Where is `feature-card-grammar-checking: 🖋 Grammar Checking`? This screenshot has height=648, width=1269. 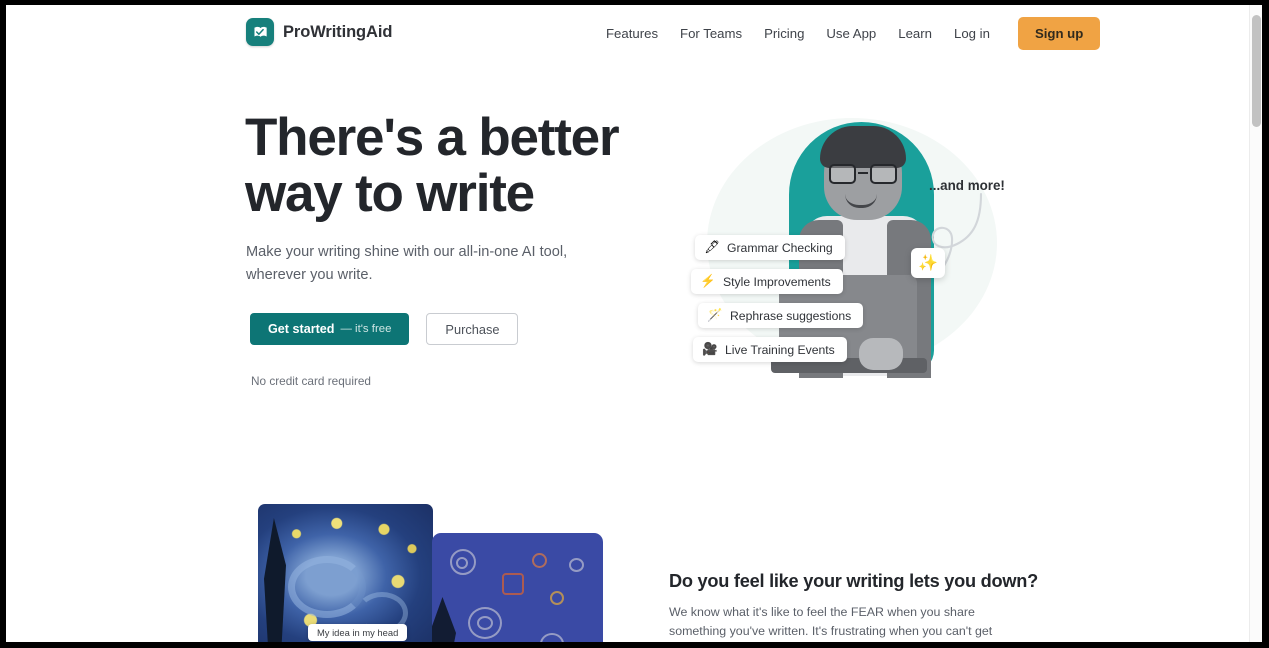 feature-card-grammar-checking: 🖋 Grammar Checking is located at coordinates (770, 247).